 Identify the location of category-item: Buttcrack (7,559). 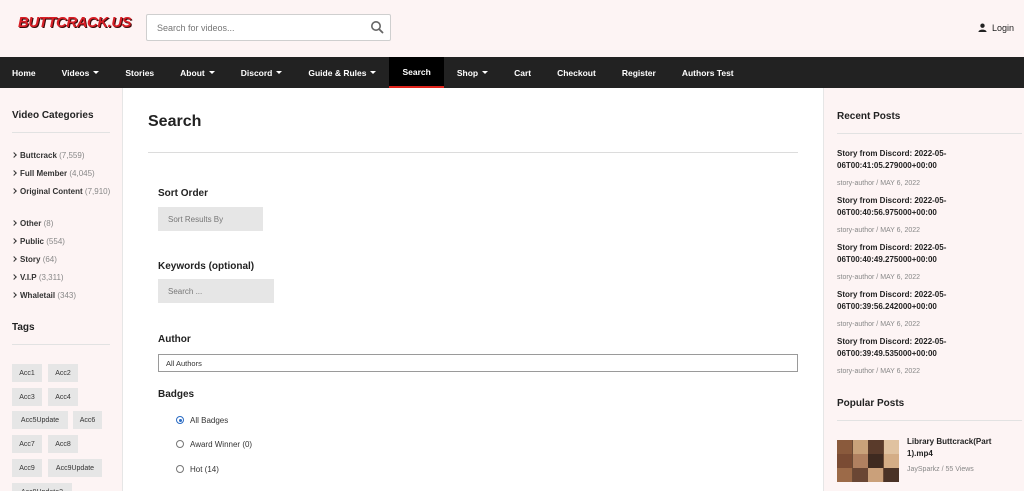
(61, 155).